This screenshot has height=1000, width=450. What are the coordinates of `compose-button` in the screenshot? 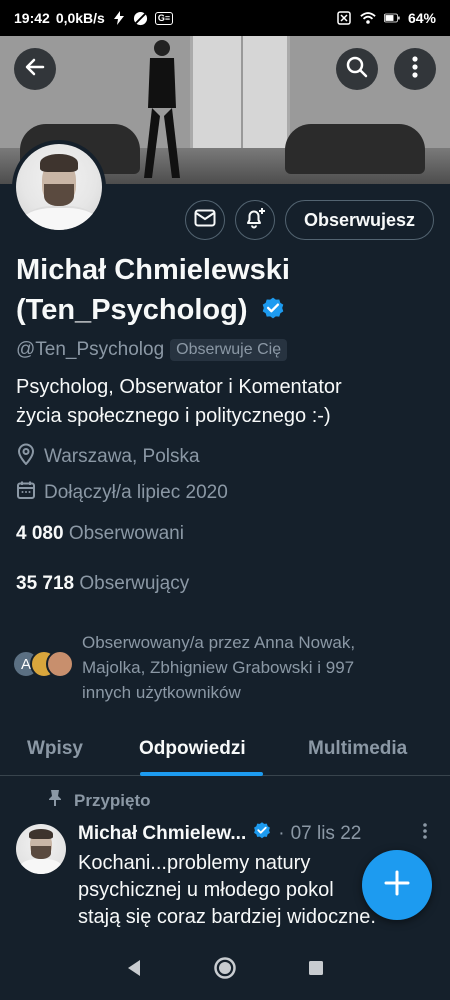 It's located at (397, 885).